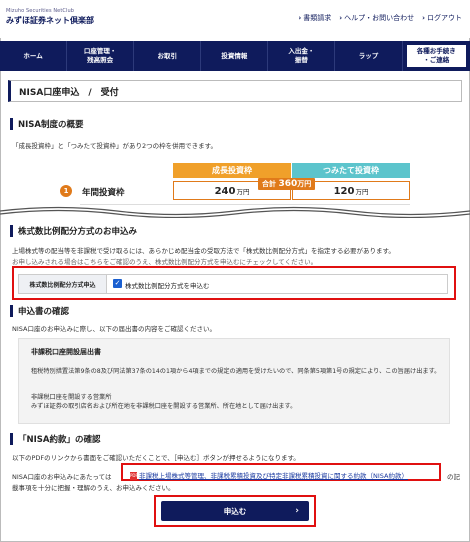 This screenshot has width=470, height=542. Describe the element at coordinates (232, 170) in the screenshot. I see `growth-header: 成長投資枠` at that location.